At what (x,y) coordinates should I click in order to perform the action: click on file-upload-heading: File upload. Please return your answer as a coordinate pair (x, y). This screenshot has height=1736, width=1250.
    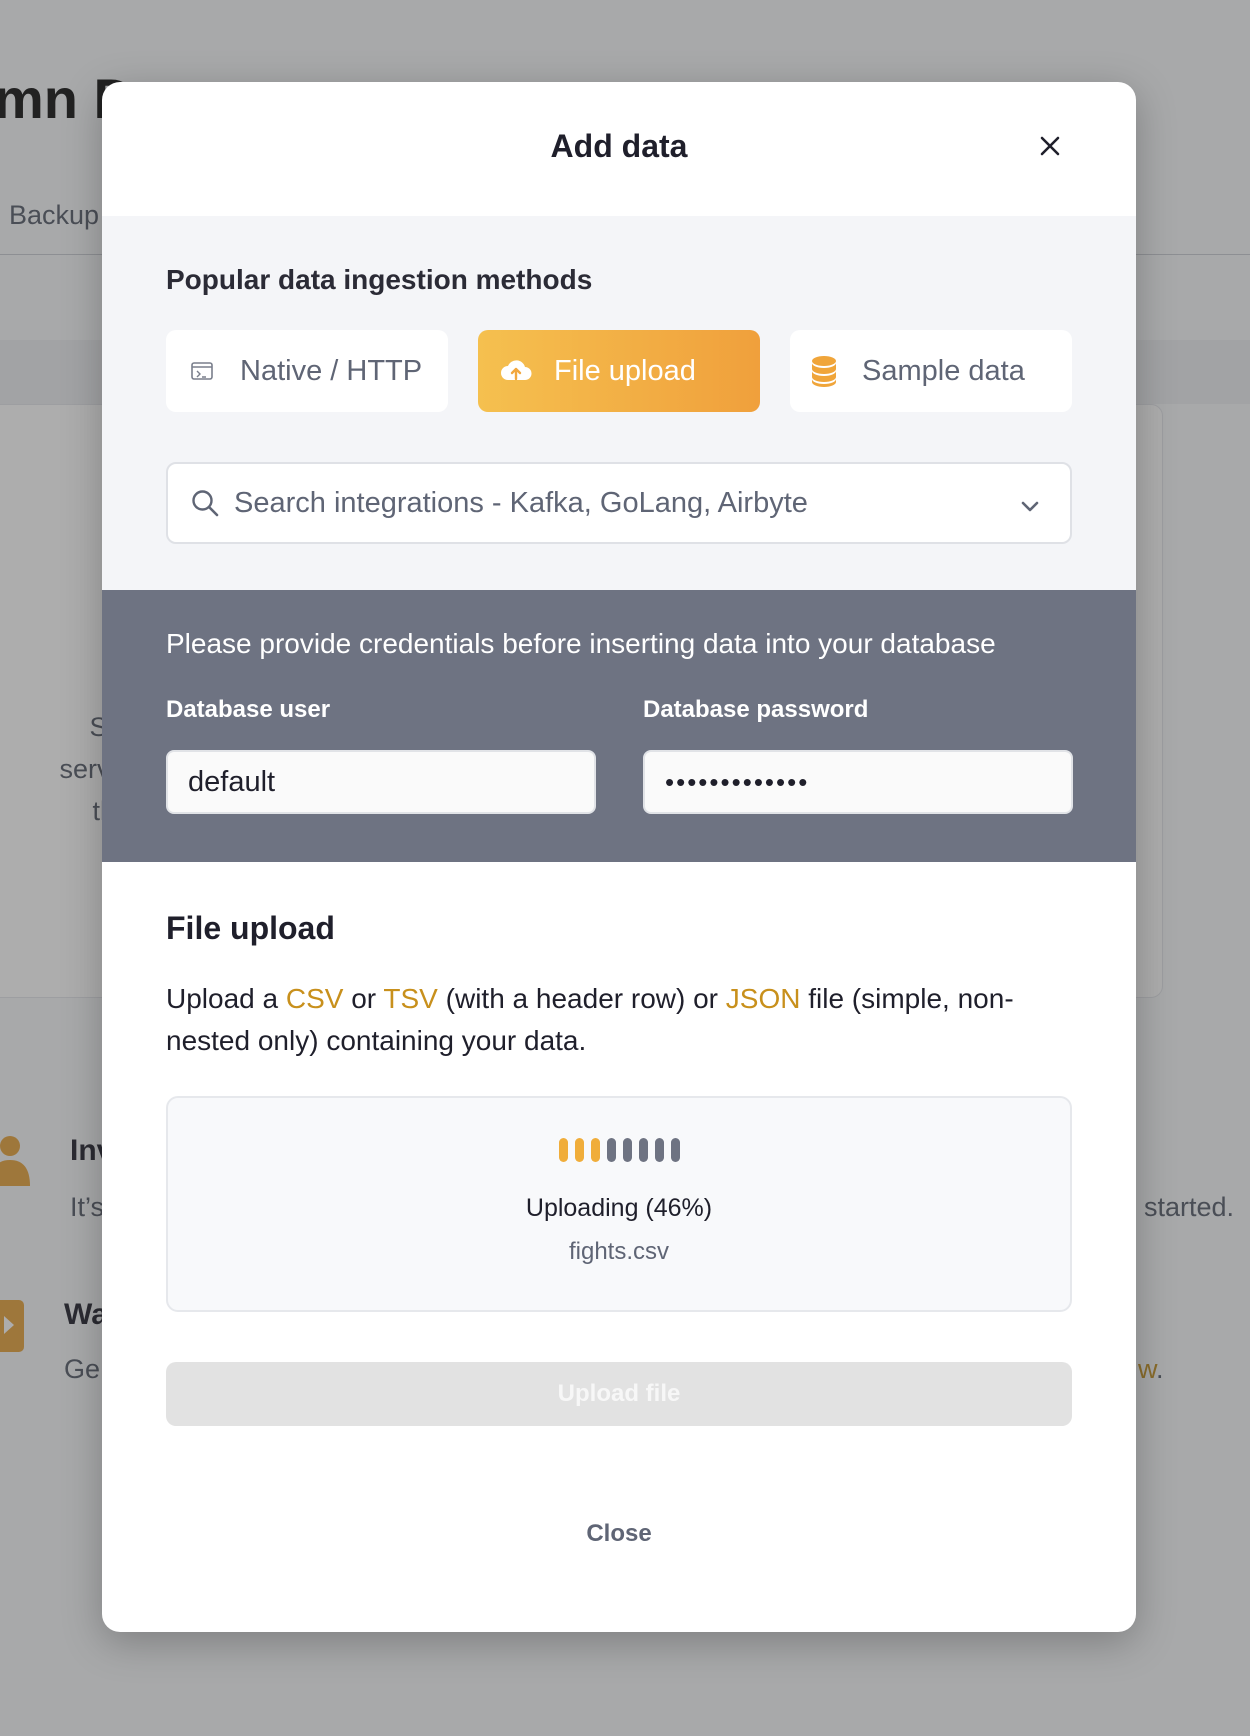
    Looking at the image, I should click on (250, 928).